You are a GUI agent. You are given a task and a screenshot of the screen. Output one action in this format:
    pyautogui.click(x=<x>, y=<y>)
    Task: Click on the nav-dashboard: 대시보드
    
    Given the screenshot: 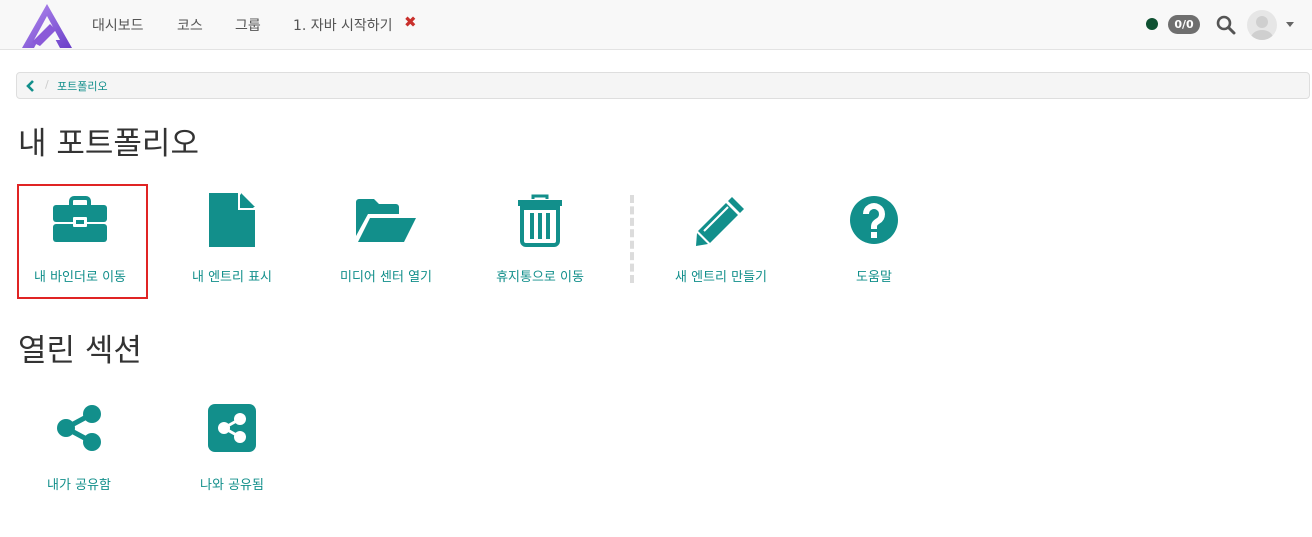 What is the action you would take?
    pyautogui.click(x=118, y=25)
    